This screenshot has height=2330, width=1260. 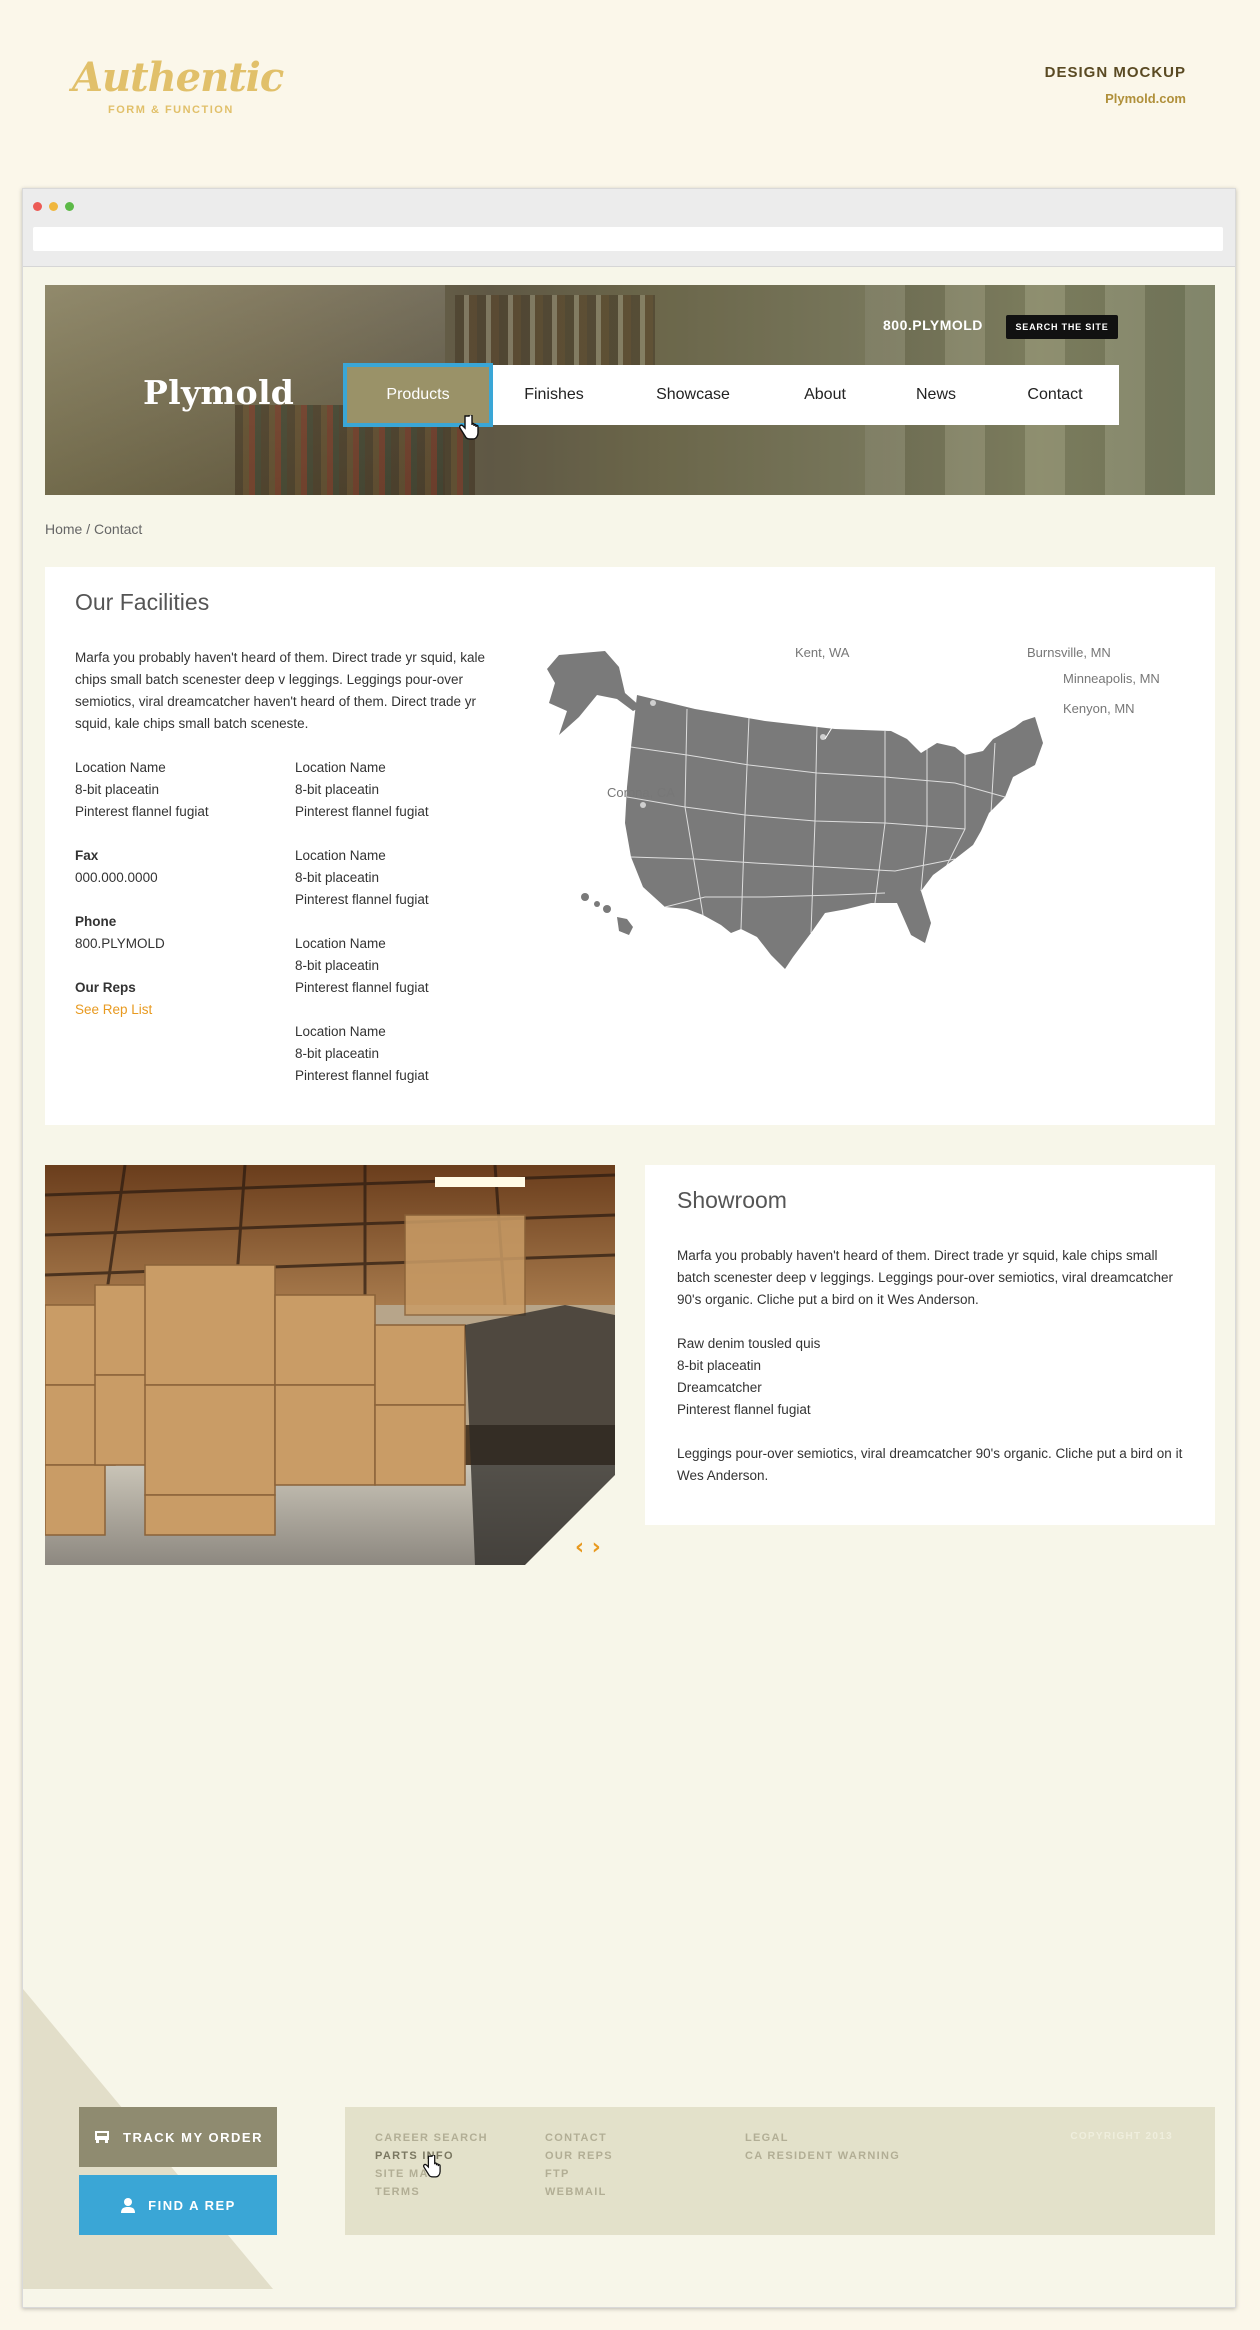 I want to click on nav-news: News, so click(x=936, y=395).